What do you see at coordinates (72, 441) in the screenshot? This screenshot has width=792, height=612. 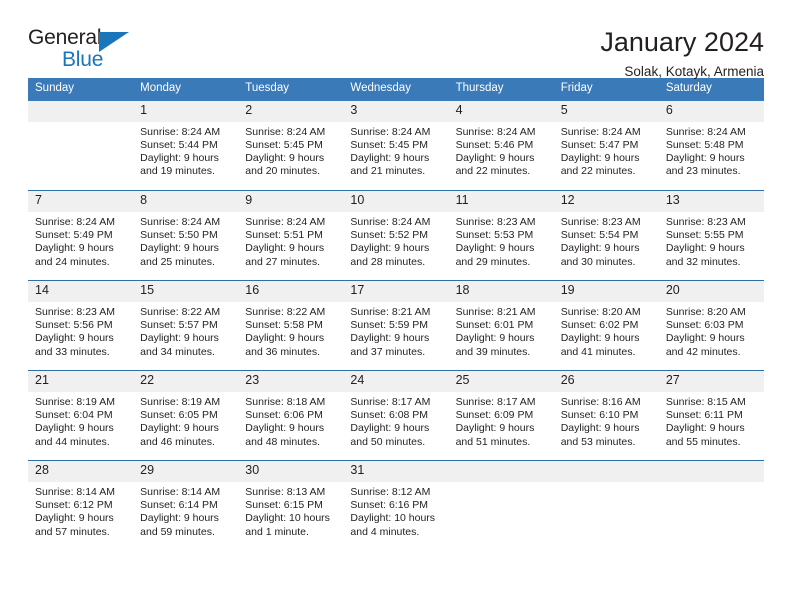 I see `daylight-duration-line2: and 44 minutes.` at bounding box center [72, 441].